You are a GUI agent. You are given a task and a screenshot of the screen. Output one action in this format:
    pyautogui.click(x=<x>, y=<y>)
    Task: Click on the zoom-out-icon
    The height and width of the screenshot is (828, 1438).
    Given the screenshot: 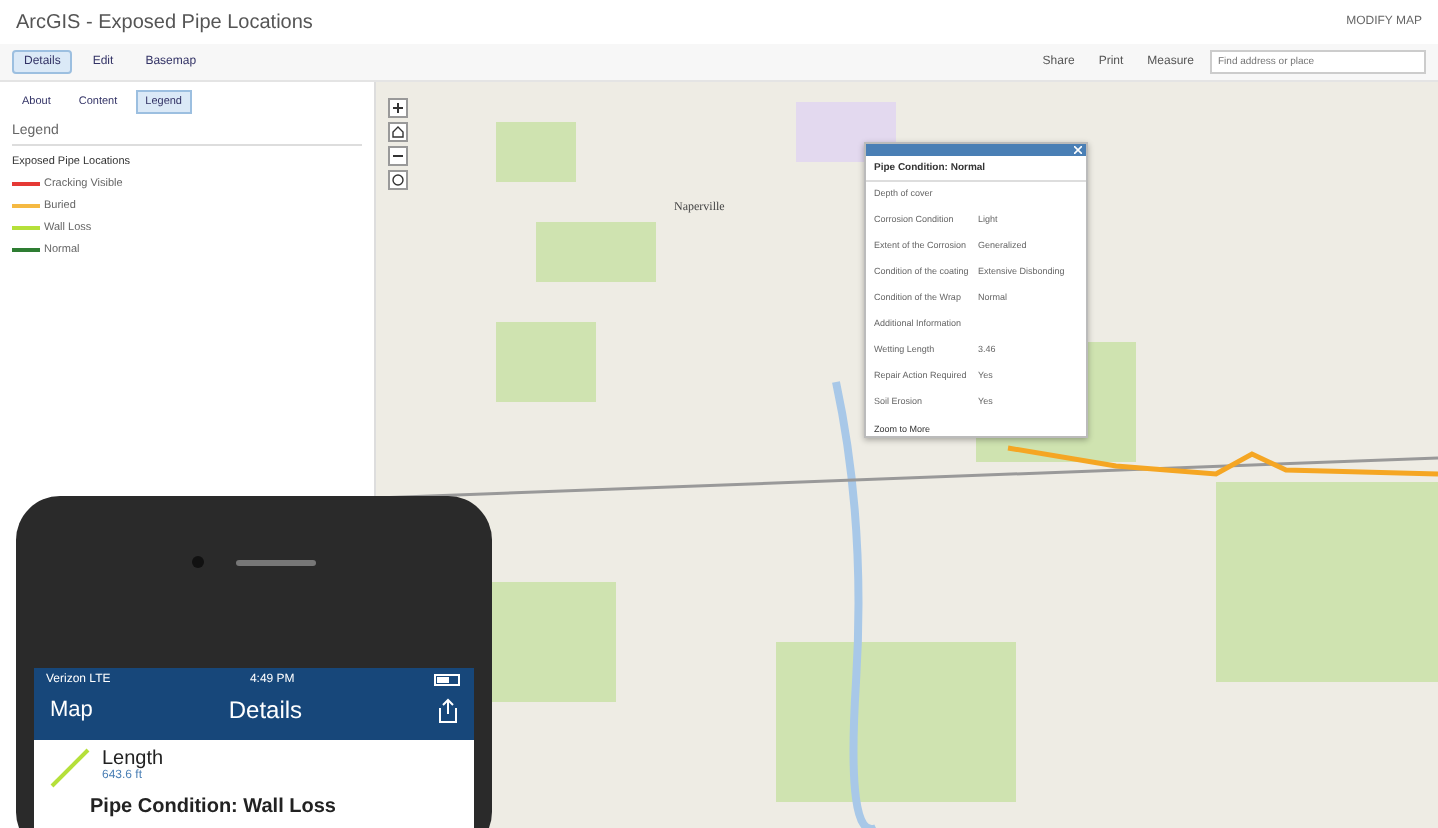 What is the action you would take?
    pyautogui.click(x=398, y=156)
    